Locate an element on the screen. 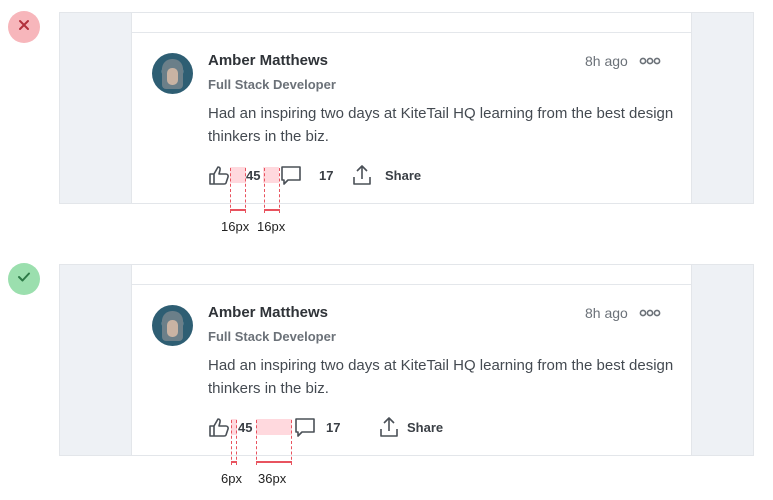 The width and height of the screenshot is (773, 500). x-icon is located at coordinates (24, 27).